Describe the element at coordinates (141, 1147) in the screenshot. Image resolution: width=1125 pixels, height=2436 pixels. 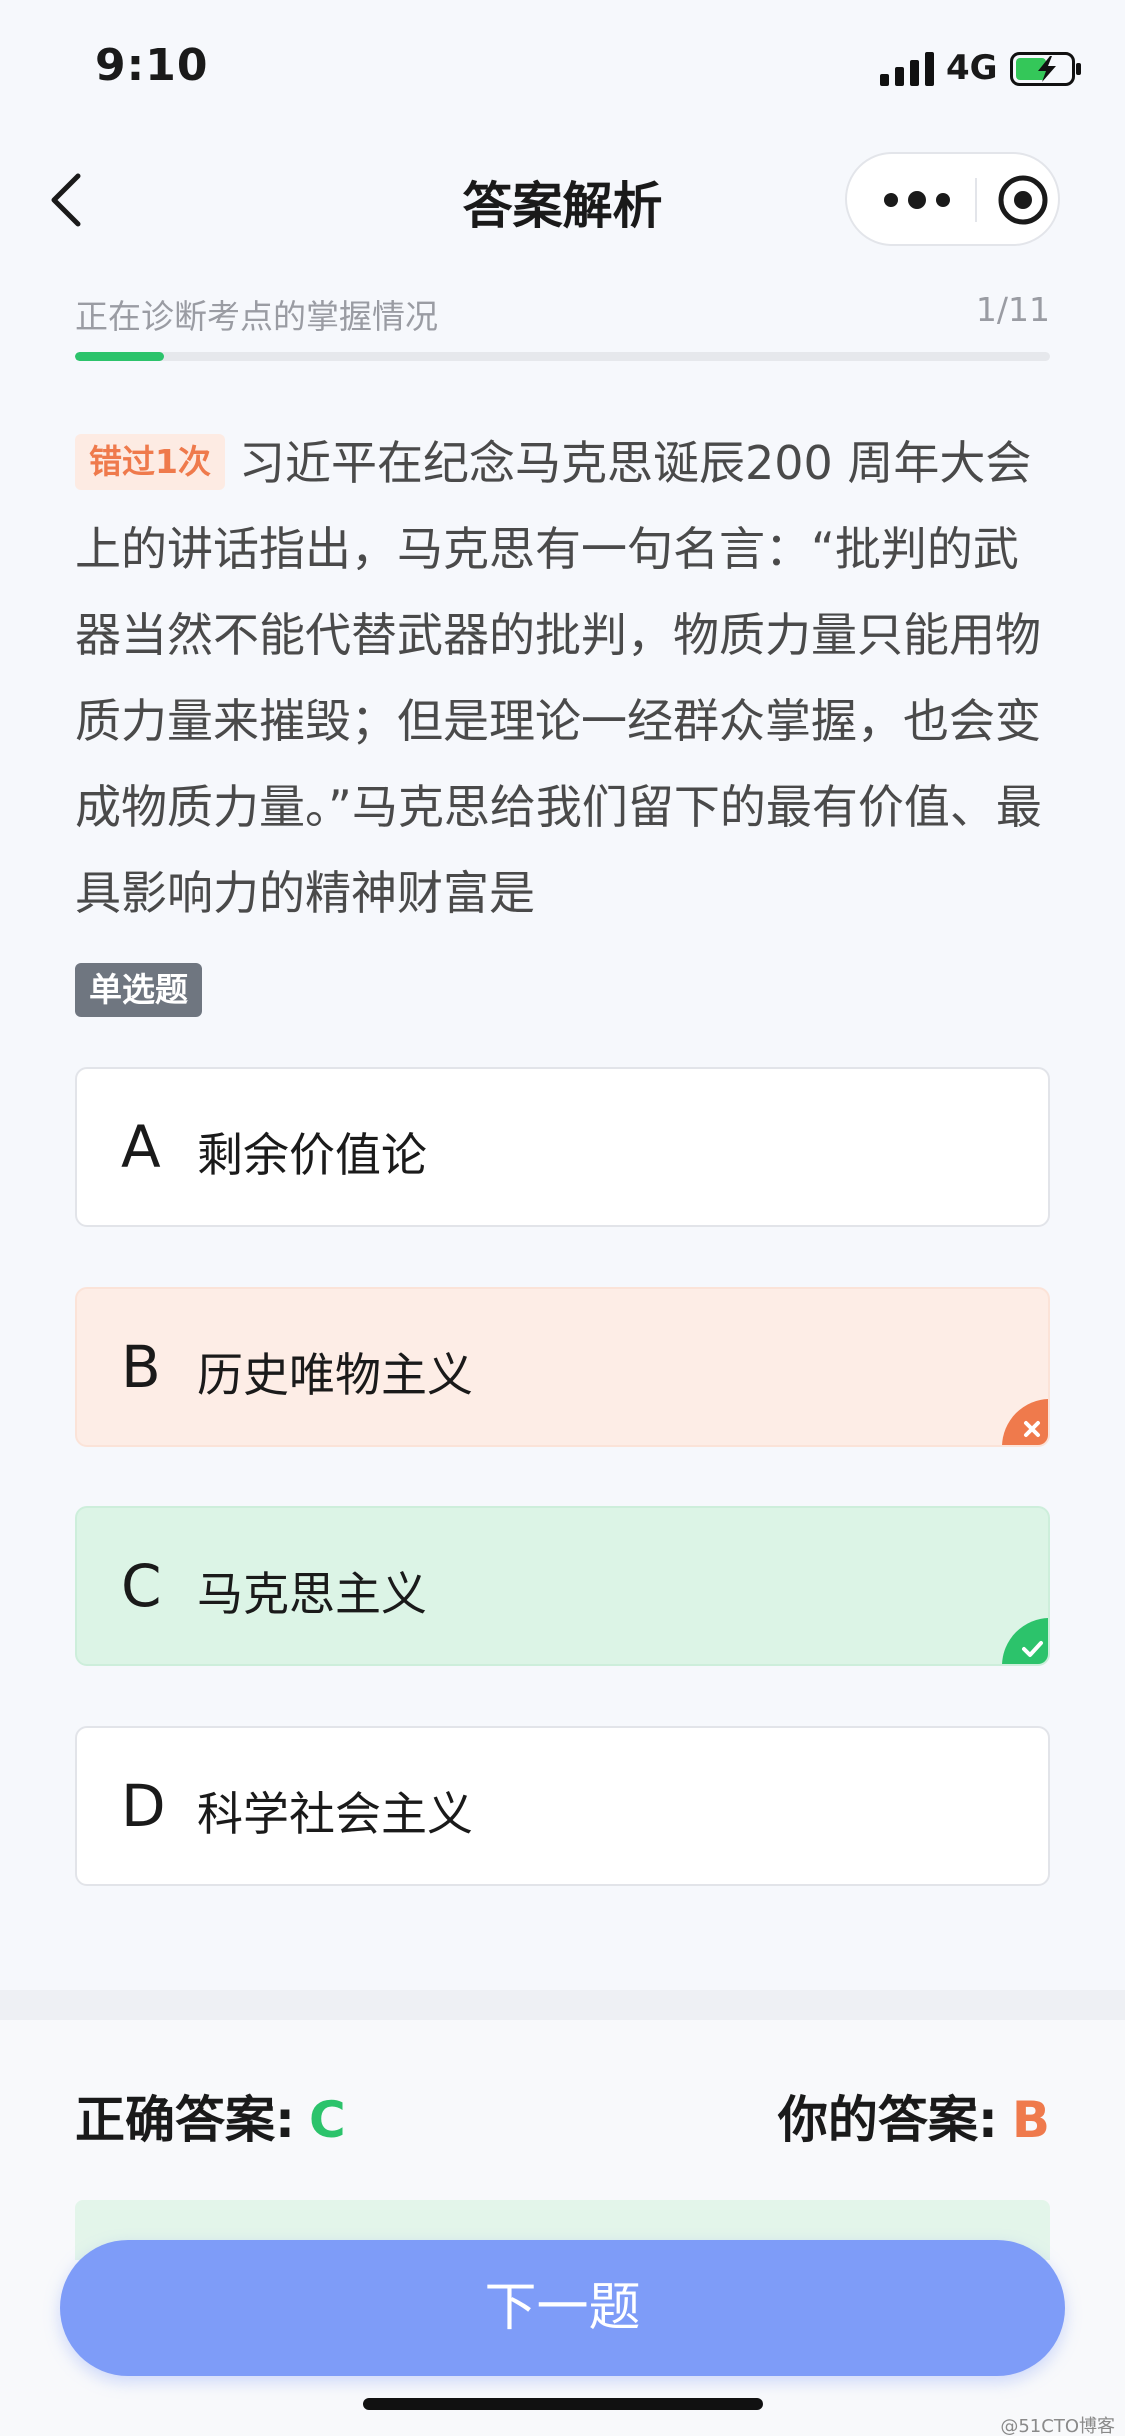
I see `option-letter: A` at that location.